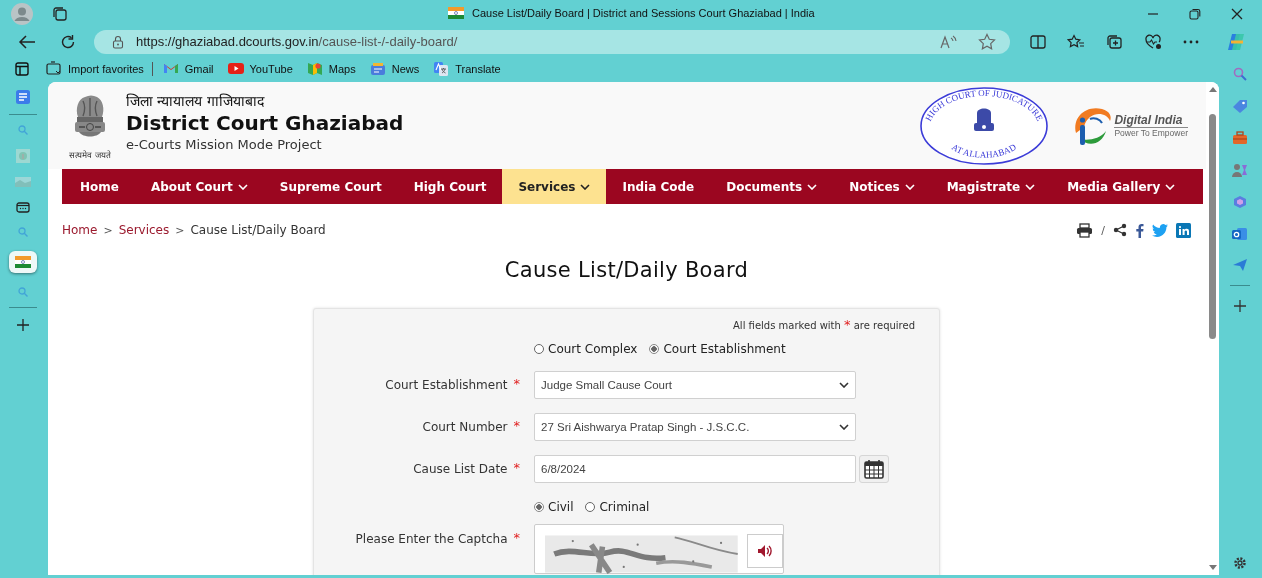 The height and width of the screenshot is (578, 1262). What do you see at coordinates (695, 469) in the screenshot?
I see `date-field: 6/8/2024` at bounding box center [695, 469].